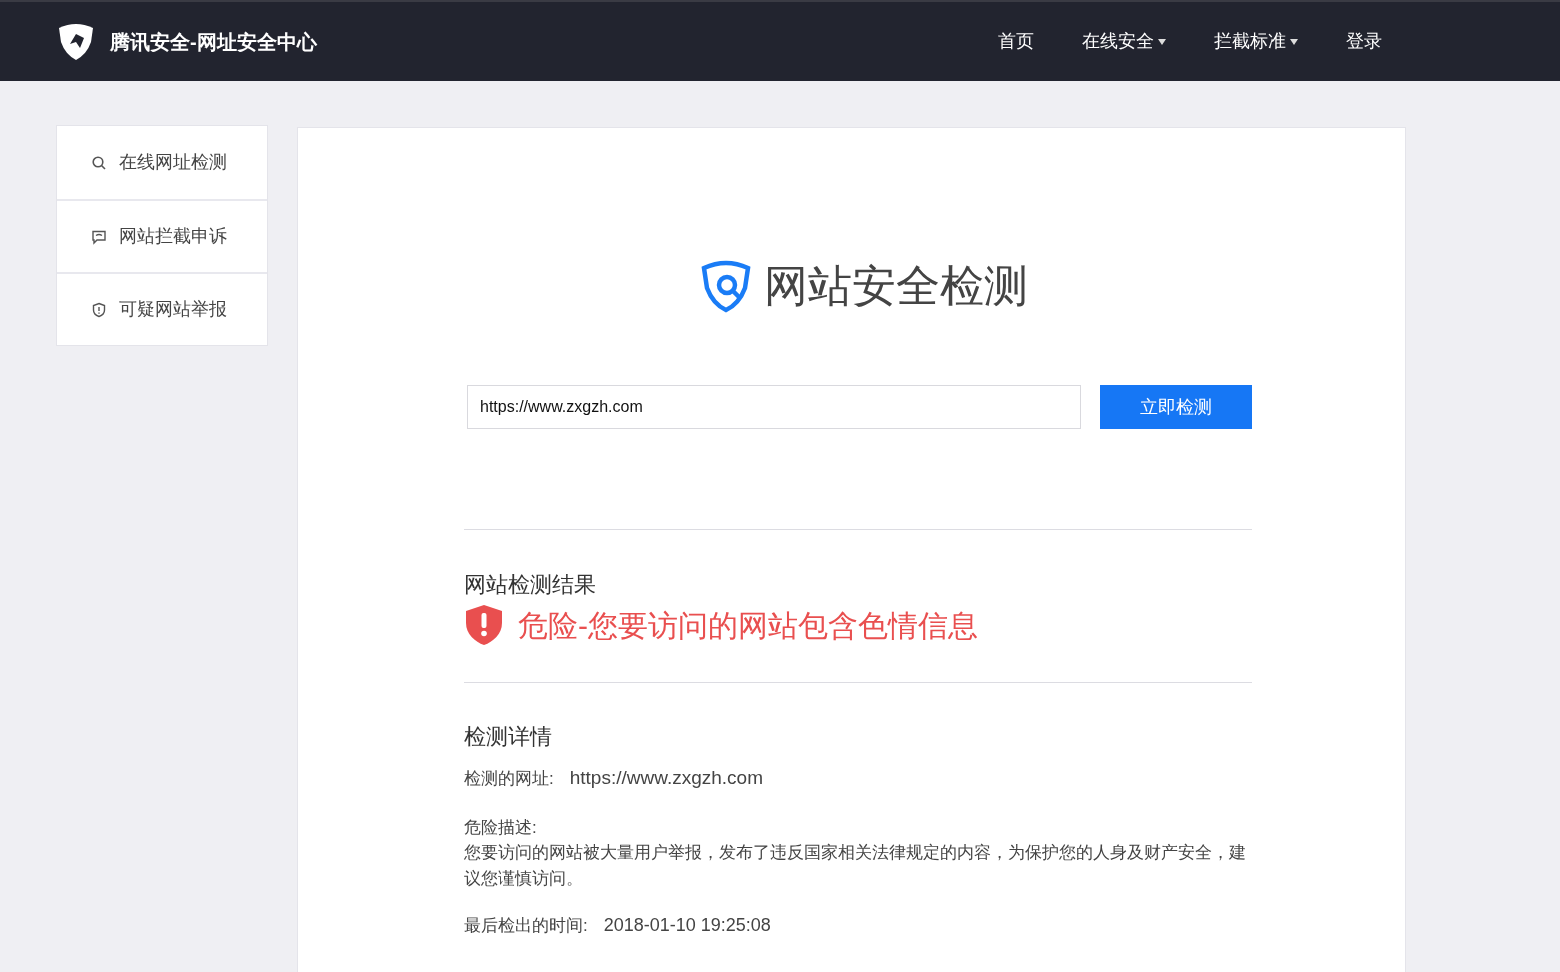 The height and width of the screenshot is (972, 1560). What do you see at coordinates (76, 41) in the screenshot?
I see `logo-icon` at bounding box center [76, 41].